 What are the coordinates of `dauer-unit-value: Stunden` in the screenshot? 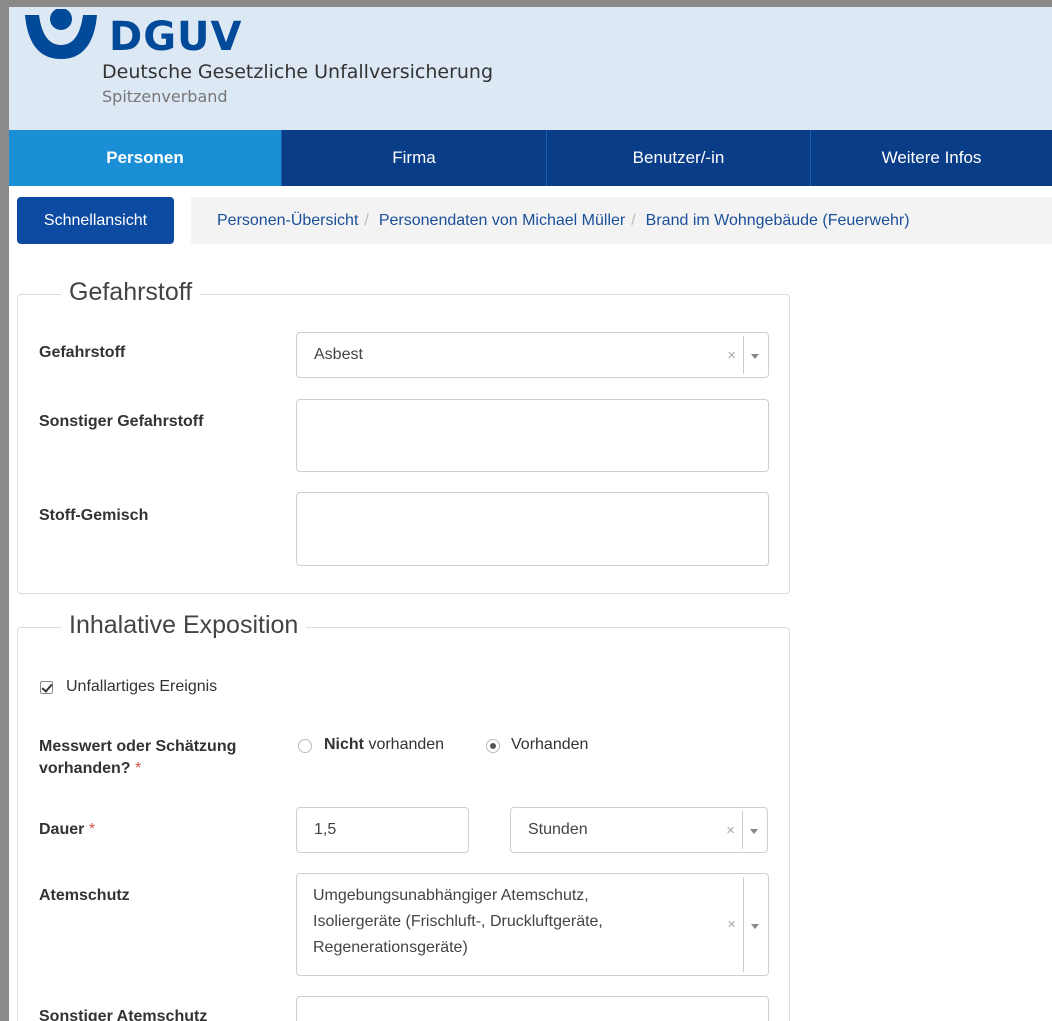 It's located at (558, 829).